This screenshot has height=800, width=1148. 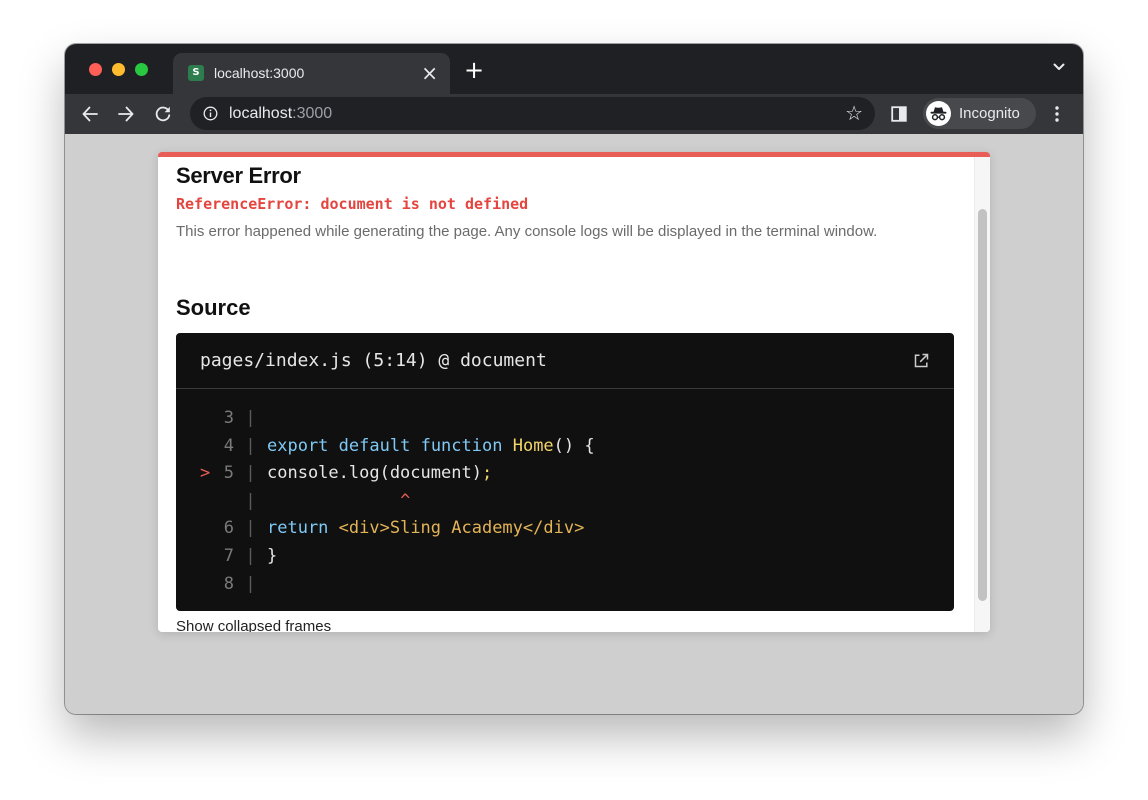 What do you see at coordinates (213, 307) in the screenshot?
I see `source-title: Source` at bounding box center [213, 307].